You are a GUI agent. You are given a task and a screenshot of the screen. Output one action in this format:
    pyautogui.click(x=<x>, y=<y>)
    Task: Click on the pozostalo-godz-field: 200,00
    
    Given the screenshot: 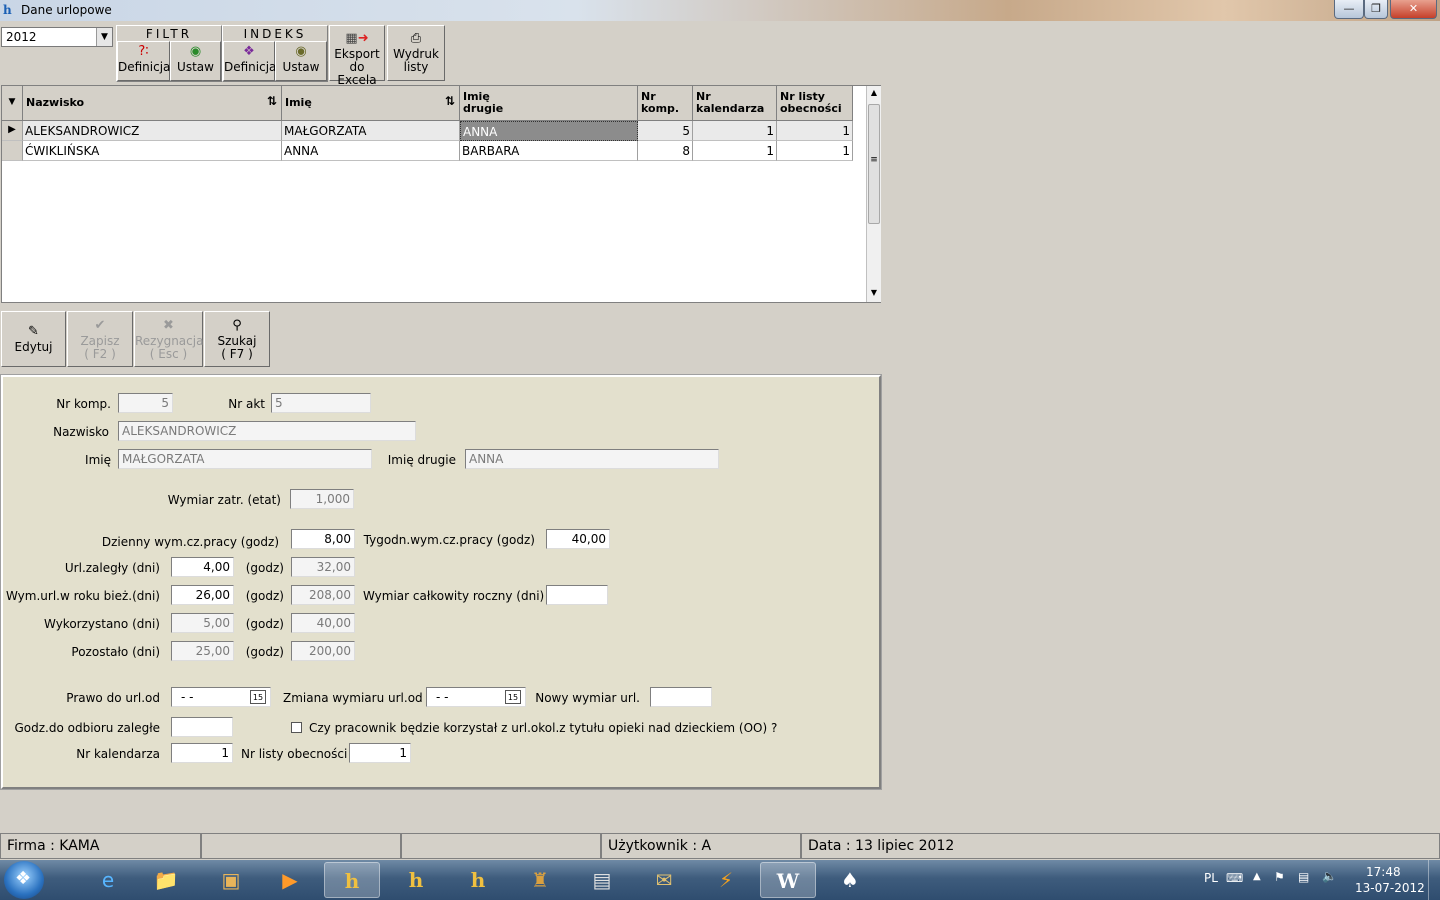 What is the action you would take?
    pyautogui.click(x=323, y=651)
    